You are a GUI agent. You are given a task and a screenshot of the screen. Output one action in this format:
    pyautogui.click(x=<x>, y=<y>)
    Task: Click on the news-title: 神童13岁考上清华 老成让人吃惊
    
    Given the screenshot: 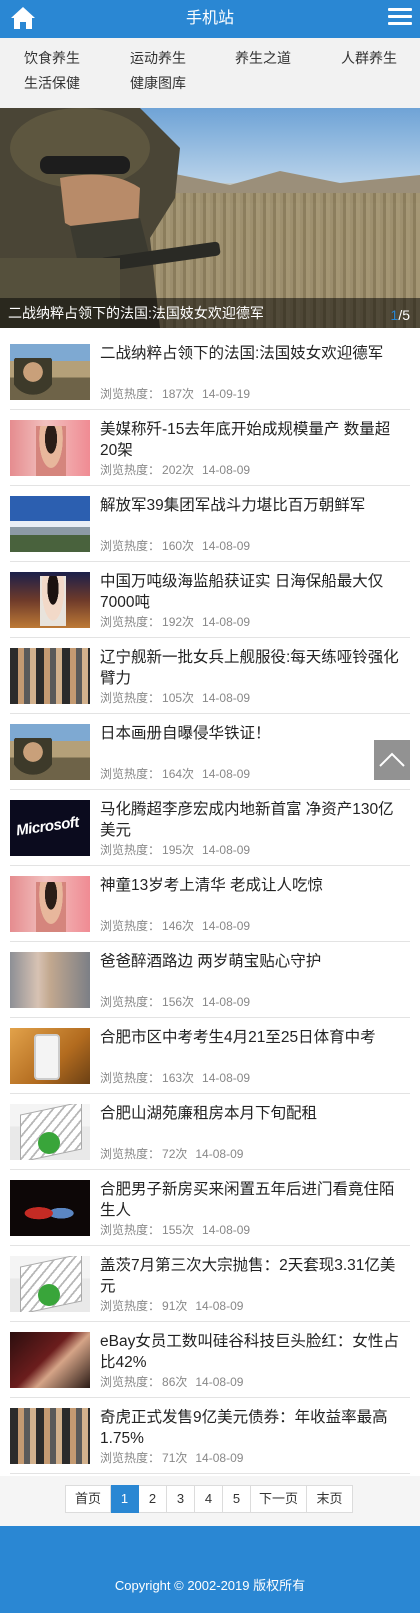 What is the action you would take?
    pyautogui.click(x=253, y=885)
    